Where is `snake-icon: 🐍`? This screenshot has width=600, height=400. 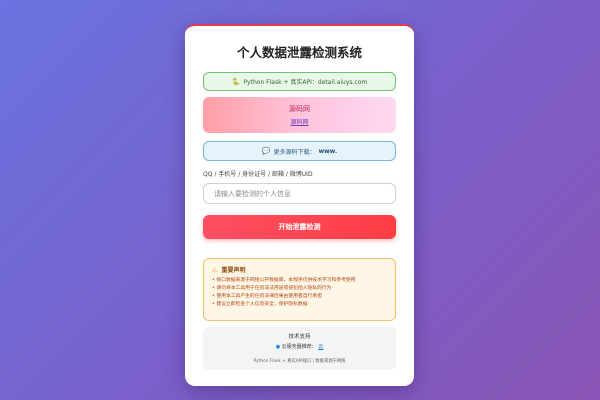 snake-icon: 🐍 is located at coordinates (236, 81).